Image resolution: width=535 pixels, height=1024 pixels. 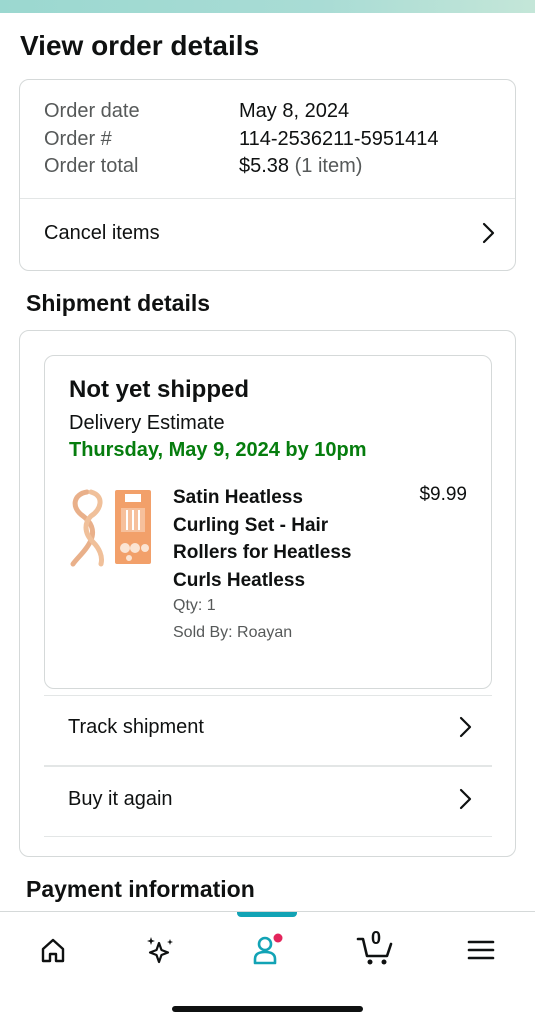 What do you see at coordinates (339, 139) in the screenshot?
I see `order-number-value: 114-2536211-5951414` at bounding box center [339, 139].